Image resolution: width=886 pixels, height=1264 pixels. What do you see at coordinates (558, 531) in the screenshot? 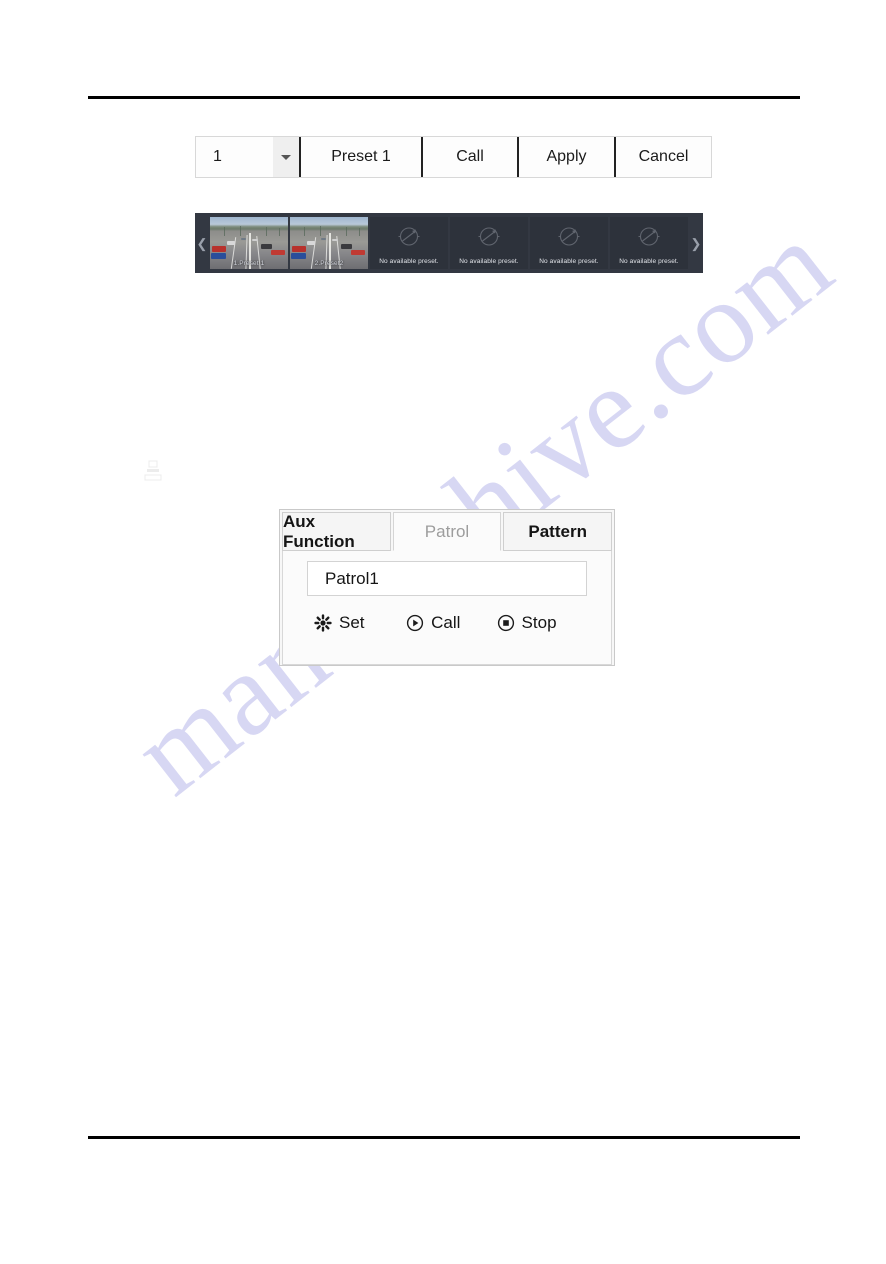
I see `tab-pattern: Pattern` at bounding box center [558, 531].